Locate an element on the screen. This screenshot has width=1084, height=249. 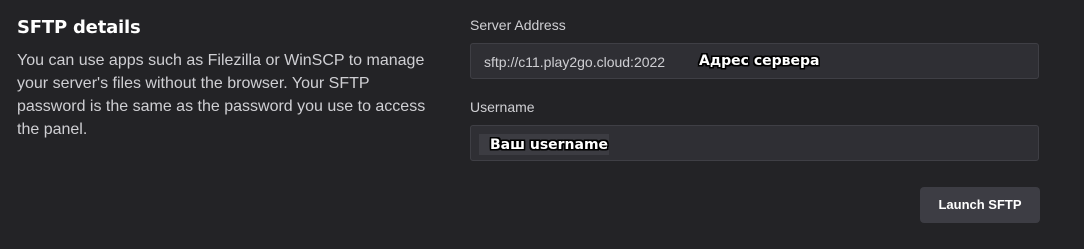
server-address-value: sftp://c11.play2go.cloud:2022 is located at coordinates (574, 62).